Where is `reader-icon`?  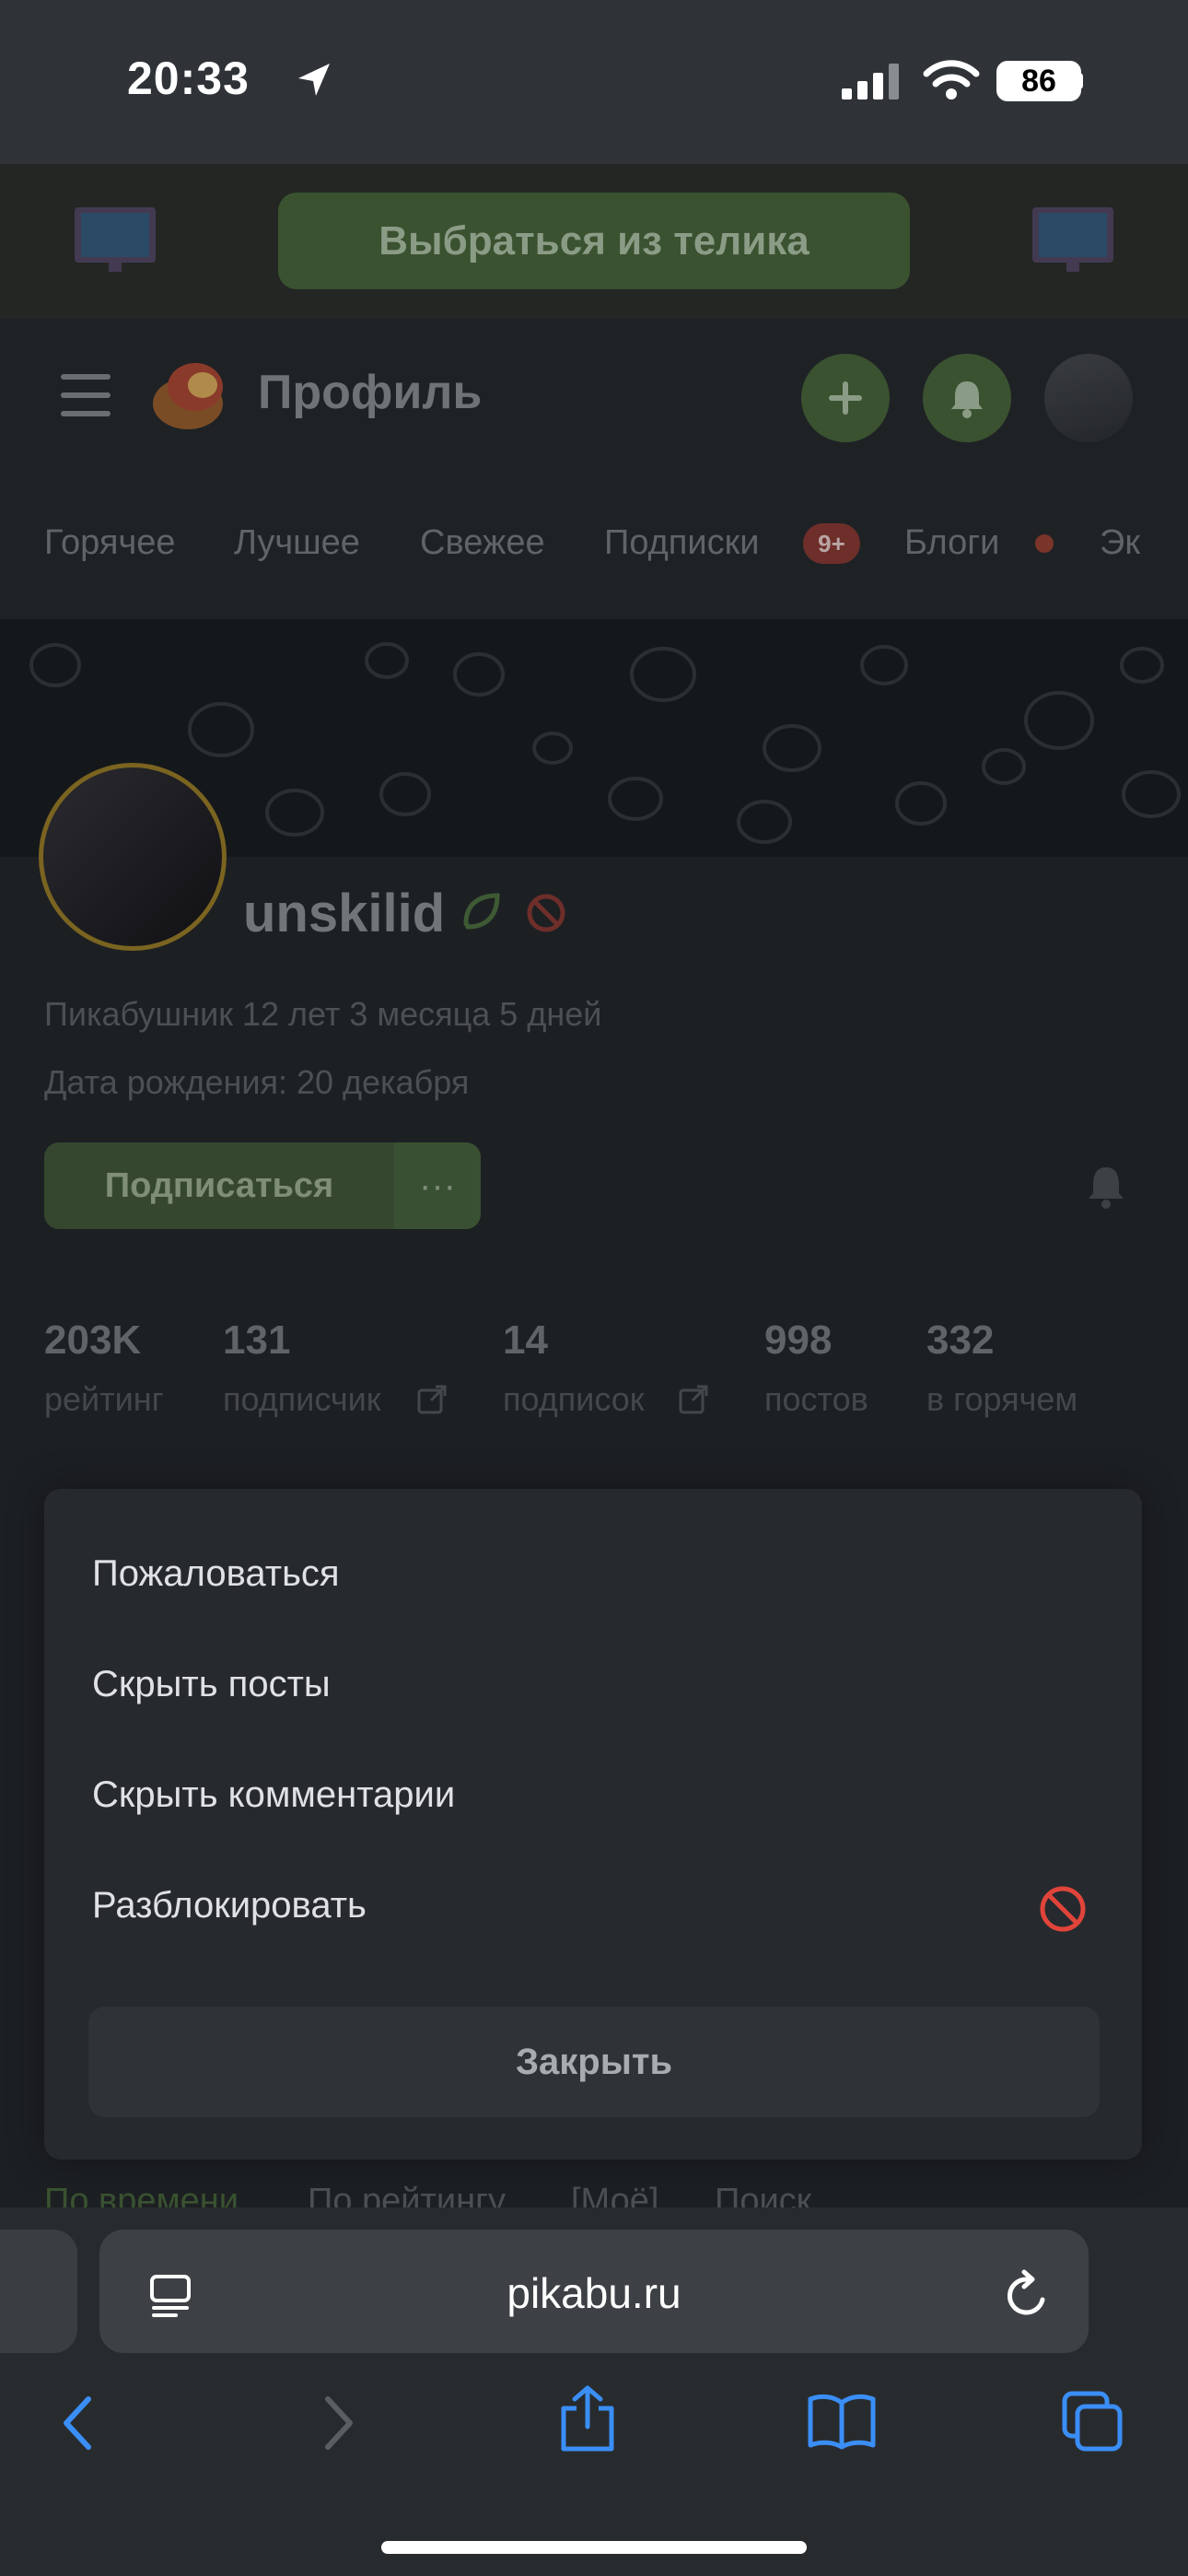
reader-icon is located at coordinates (170, 2295).